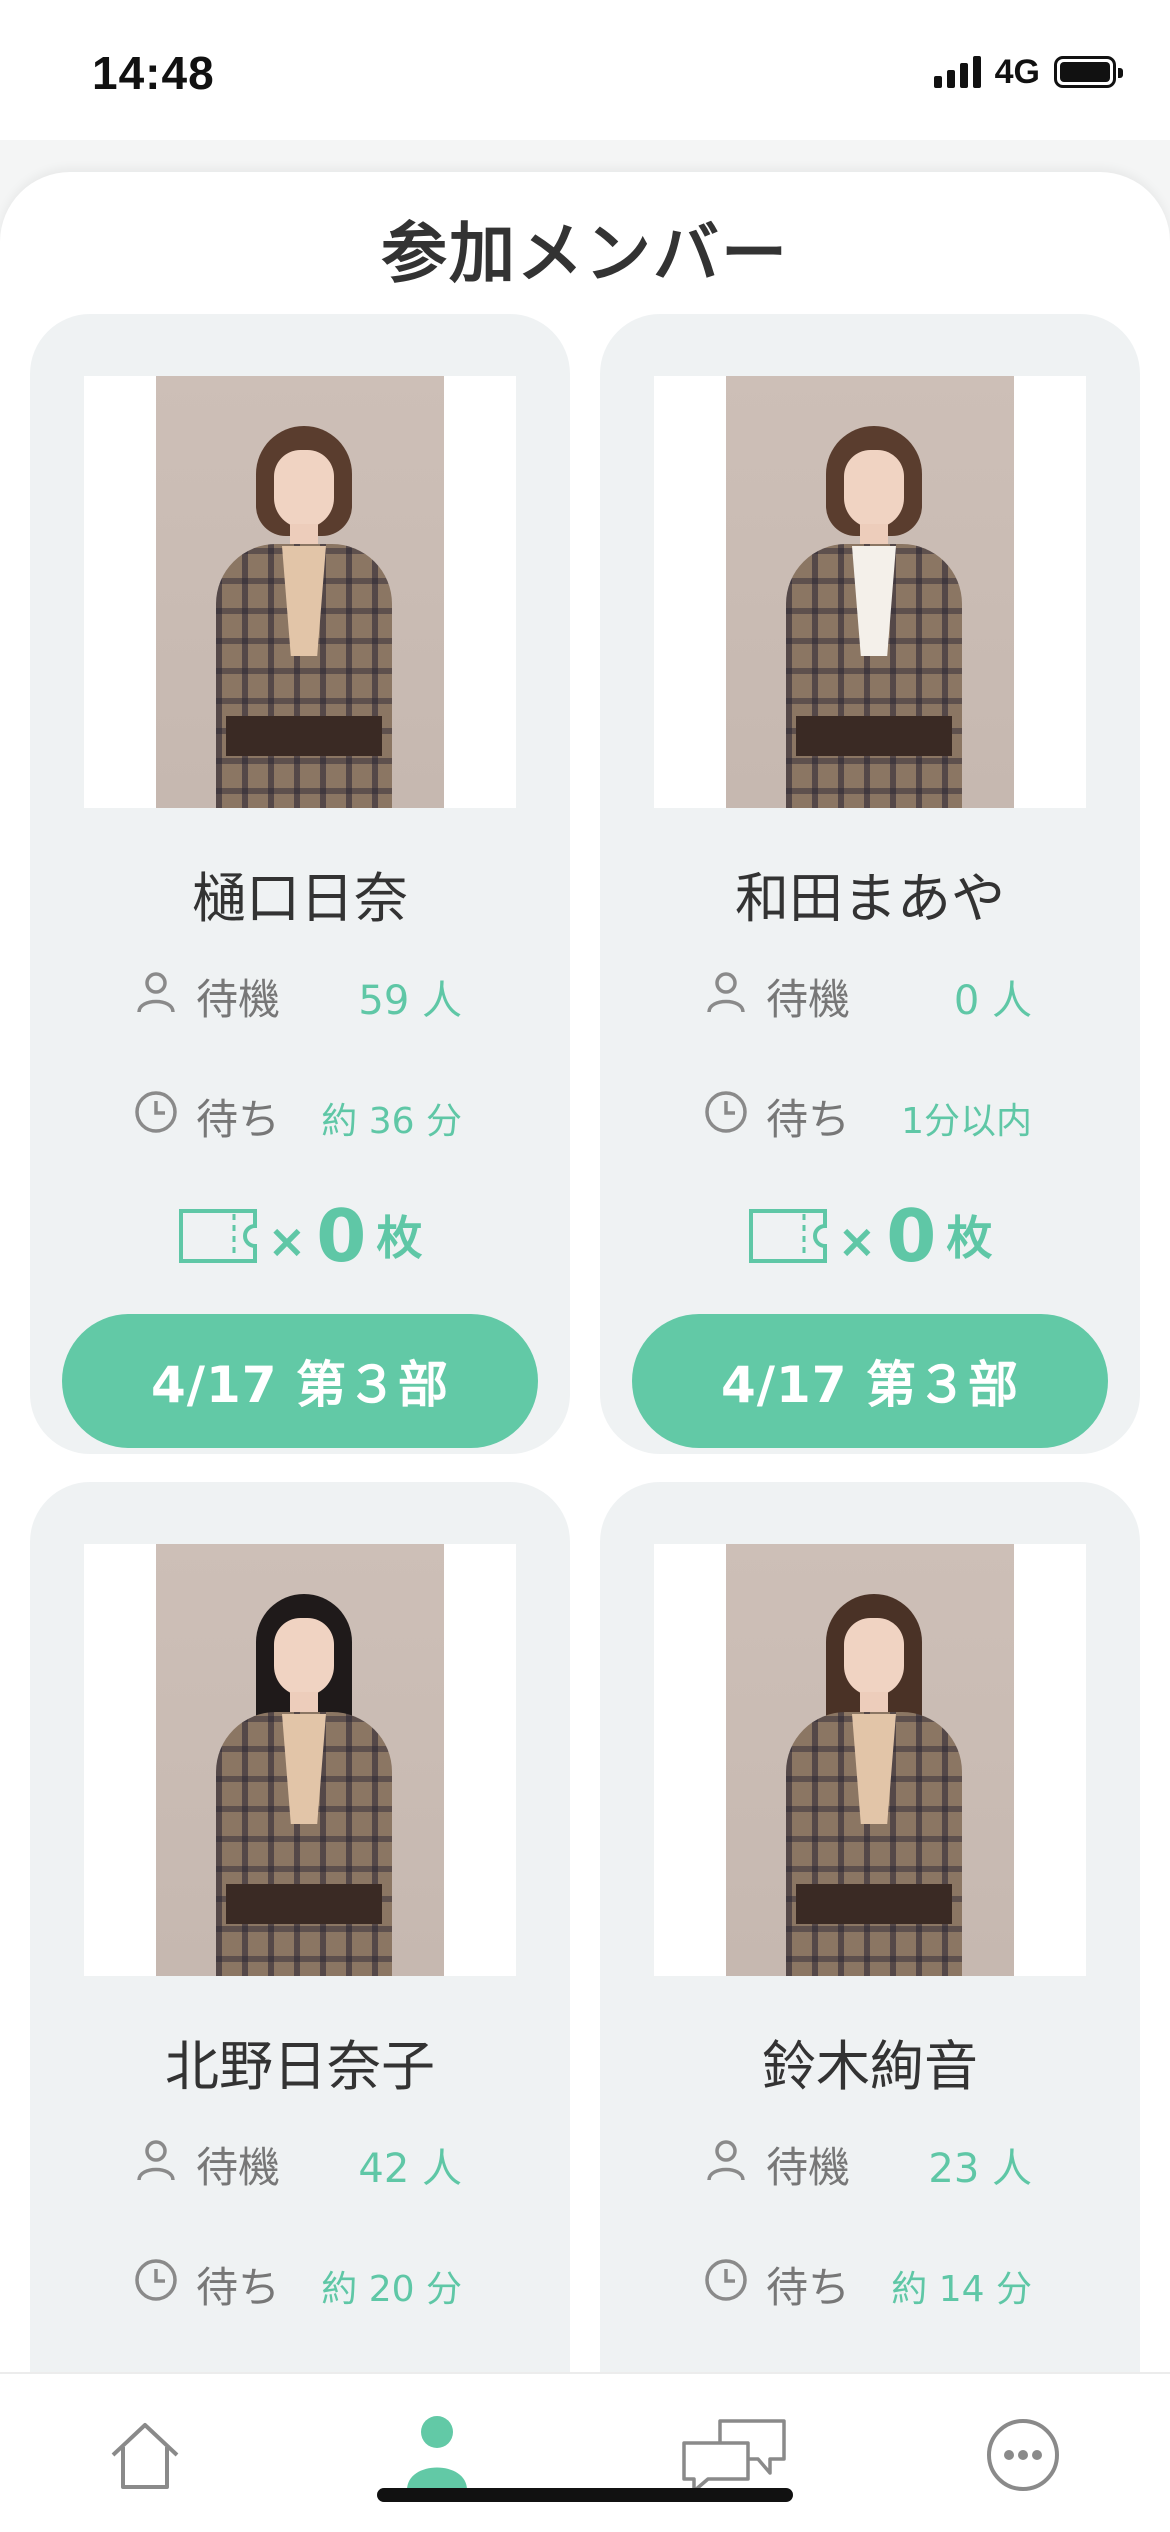  Describe the element at coordinates (300, 2281) in the screenshot. I see `wait-time-row: 待ち 約 20 分` at that location.